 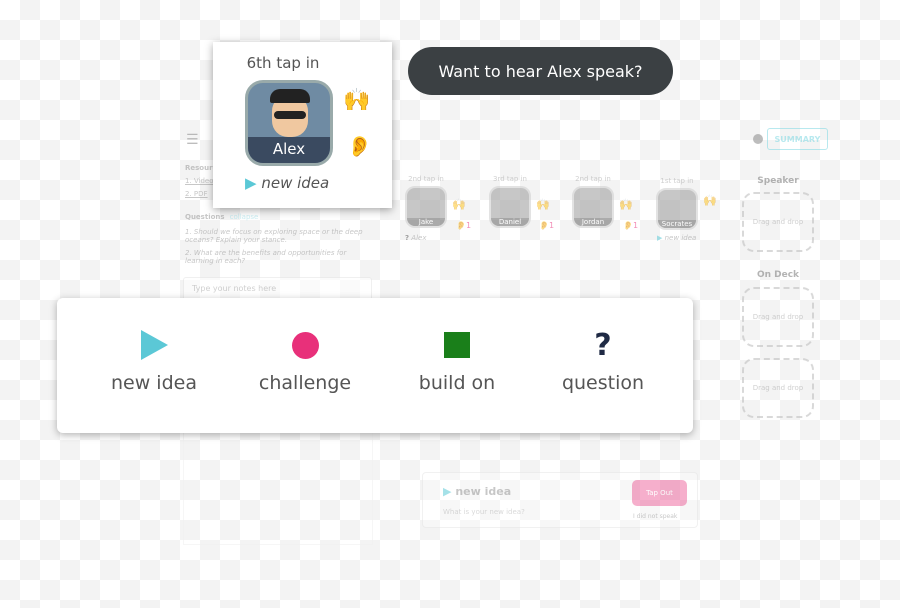 What do you see at coordinates (797, 139) in the screenshot?
I see `summary-button: SUMMARY` at bounding box center [797, 139].